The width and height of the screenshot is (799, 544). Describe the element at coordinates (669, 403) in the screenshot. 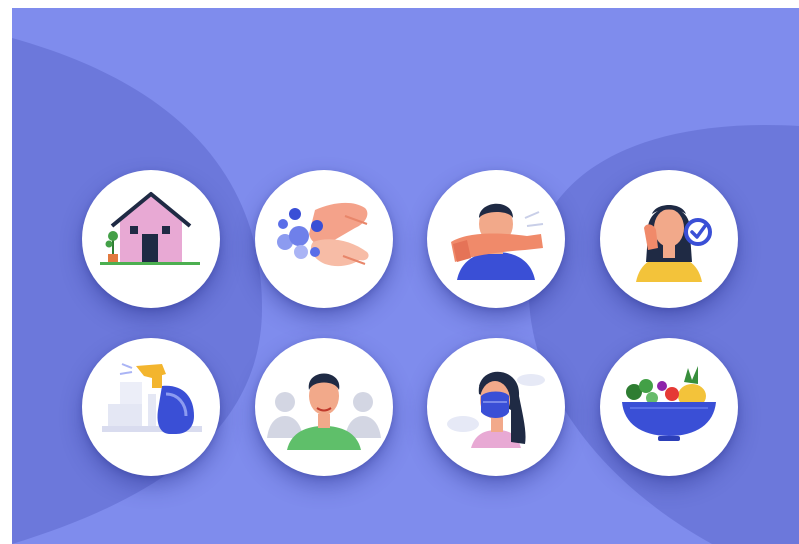

I see `food-bowl-icon` at that location.